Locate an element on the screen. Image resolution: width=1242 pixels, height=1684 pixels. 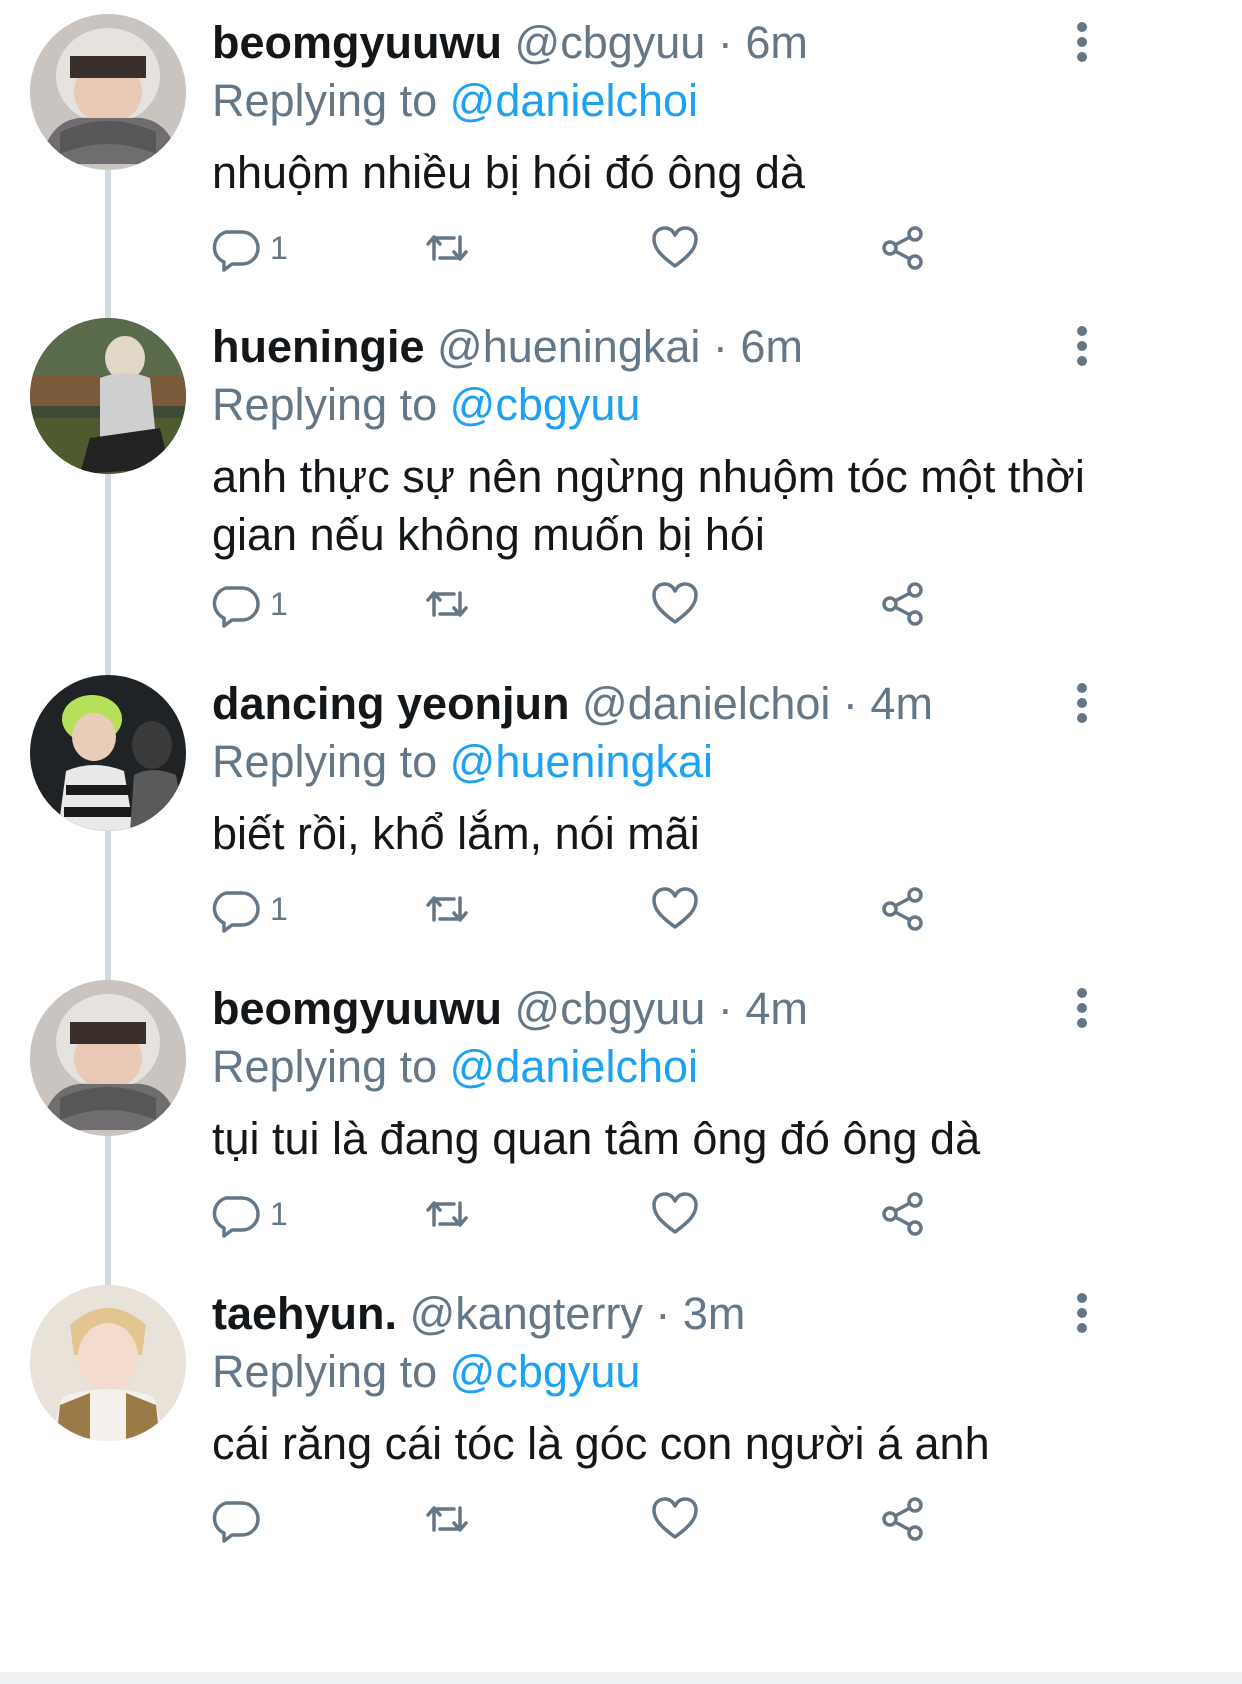
tweet-header: hueningie @hueningkai · 6m is located at coordinates (677, 347).